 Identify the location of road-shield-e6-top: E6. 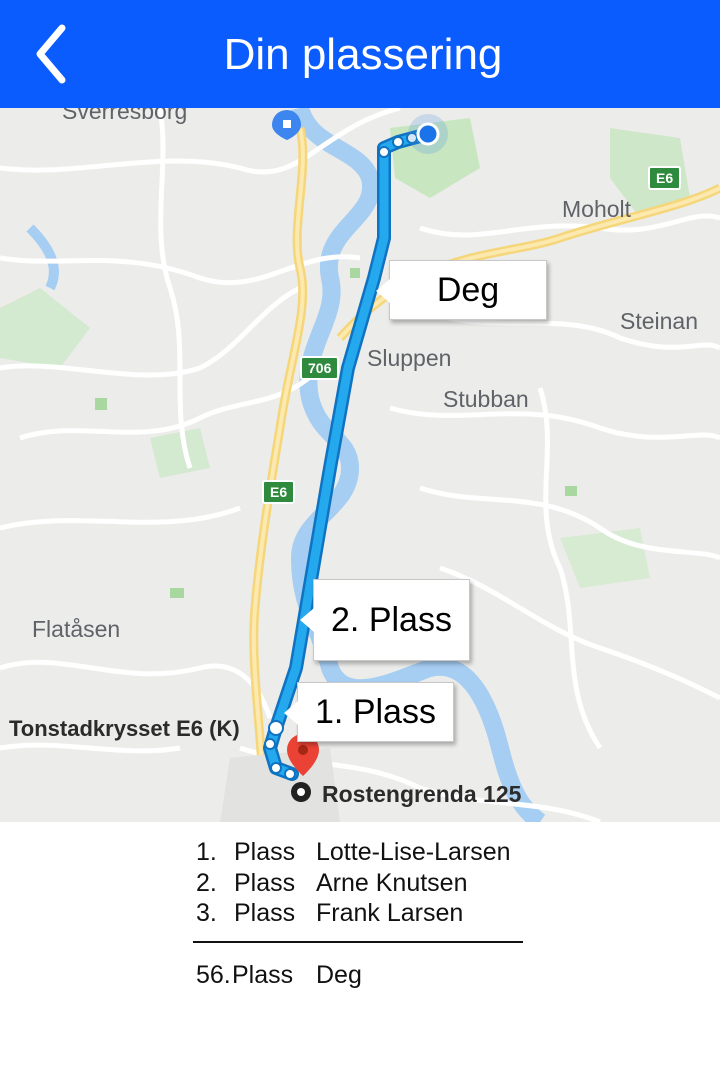
(665, 178).